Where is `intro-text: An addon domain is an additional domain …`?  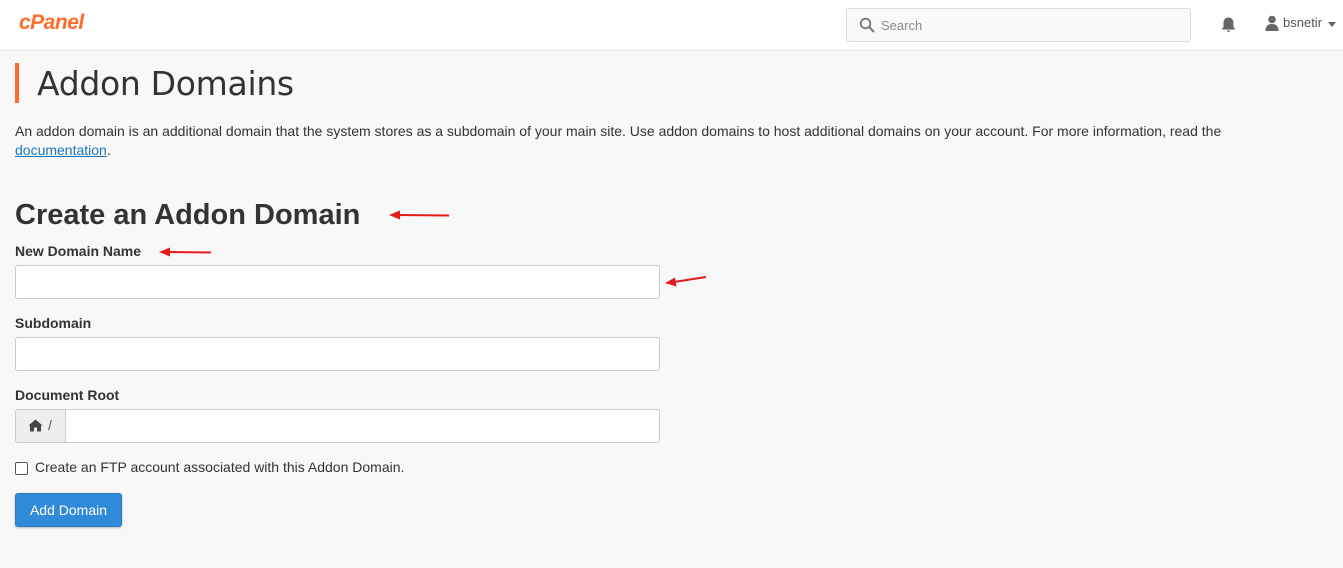 intro-text: An addon domain is an additional domain … is located at coordinates (665, 141).